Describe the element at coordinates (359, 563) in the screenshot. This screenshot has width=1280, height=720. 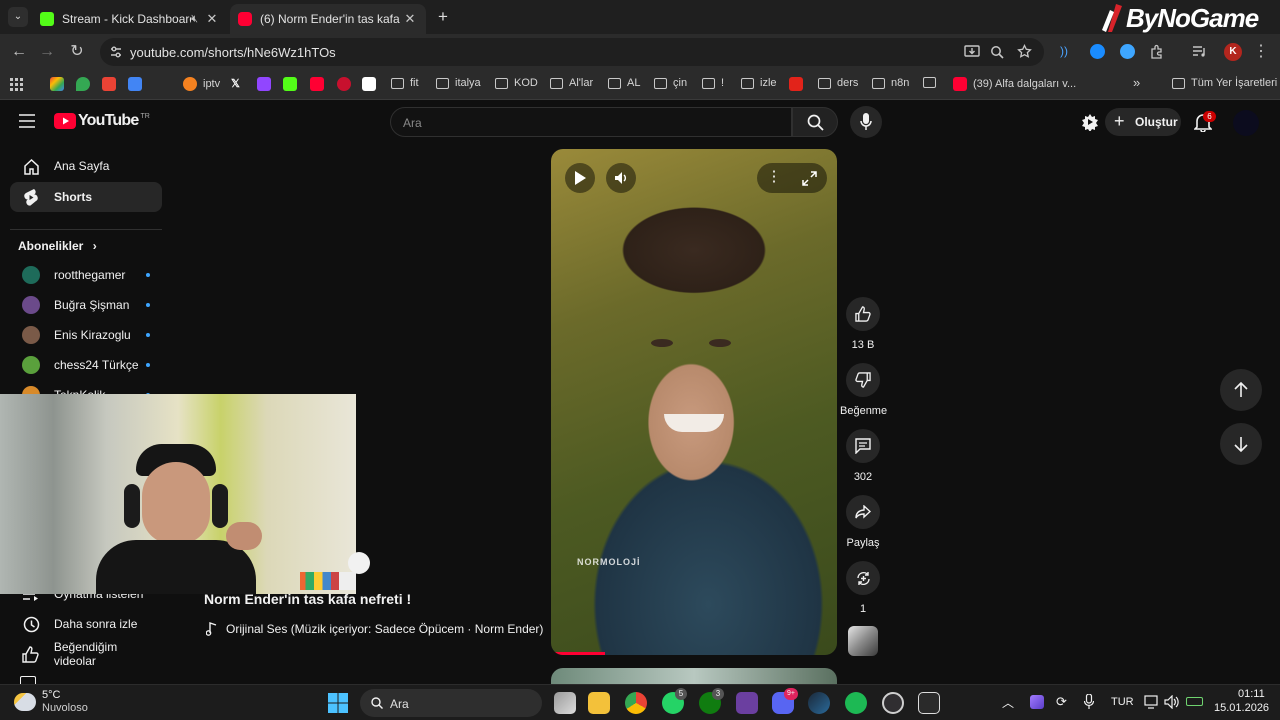
I see `scroll-circle-button` at that location.